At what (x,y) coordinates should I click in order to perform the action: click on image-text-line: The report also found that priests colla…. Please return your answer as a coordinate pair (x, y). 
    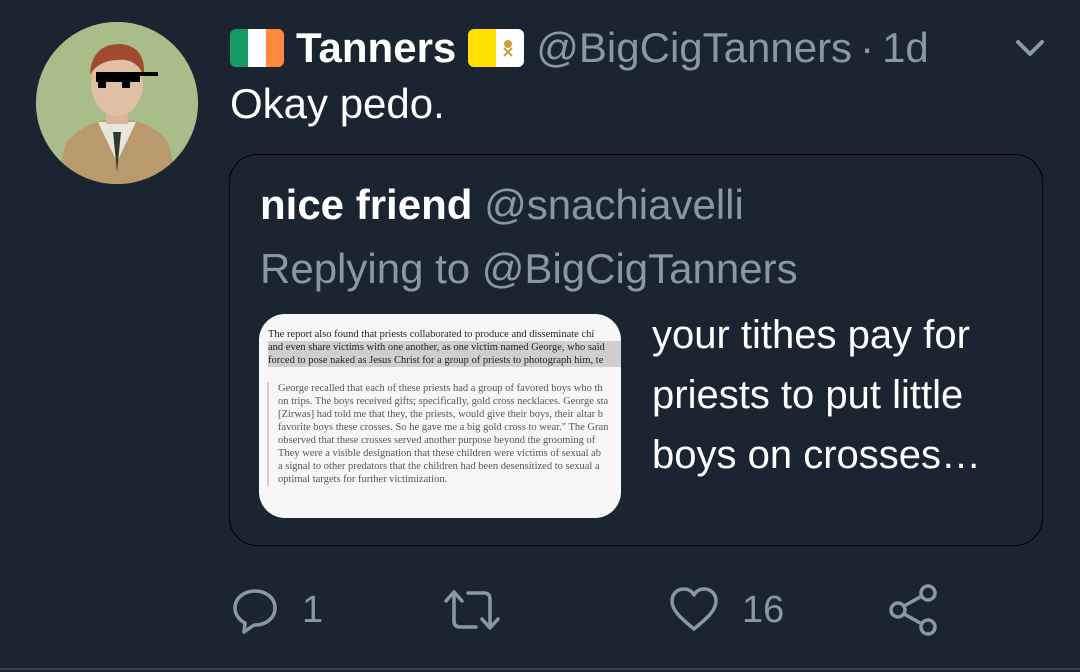
    Looking at the image, I should click on (431, 334).